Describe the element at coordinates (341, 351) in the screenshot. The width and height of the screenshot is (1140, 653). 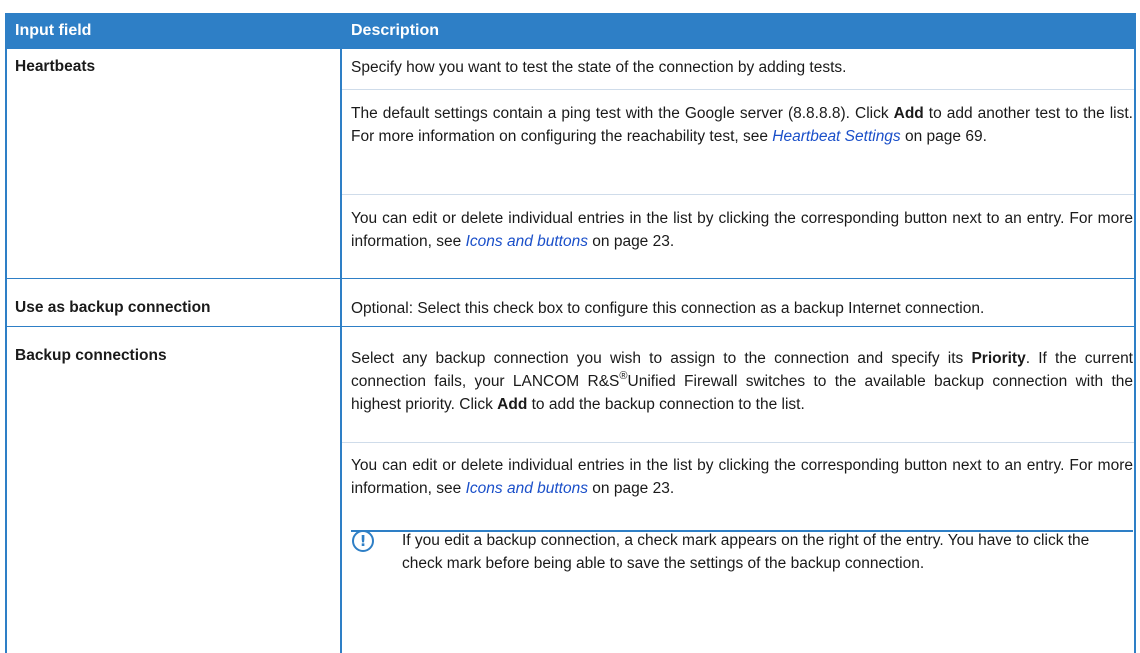
I see `table-column-divider` at that location.